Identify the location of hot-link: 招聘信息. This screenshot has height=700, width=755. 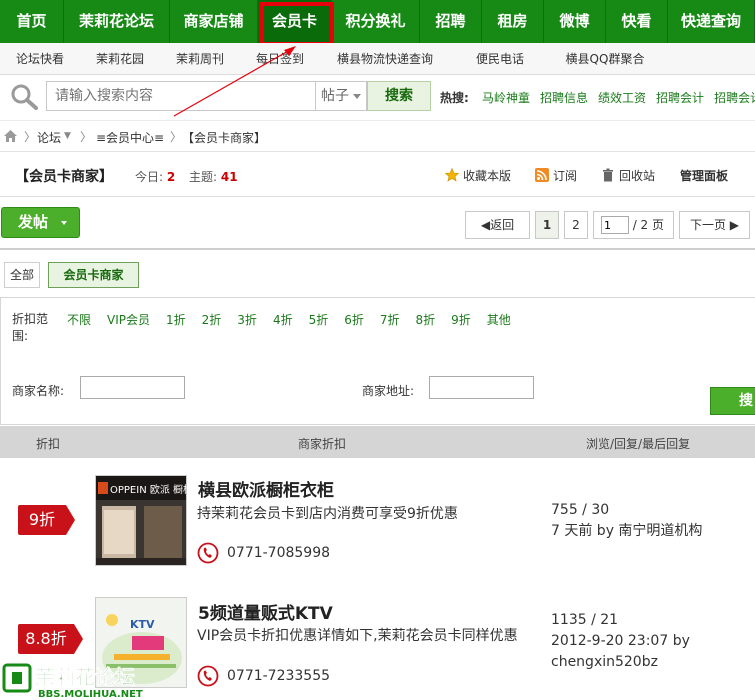
(564, 97).